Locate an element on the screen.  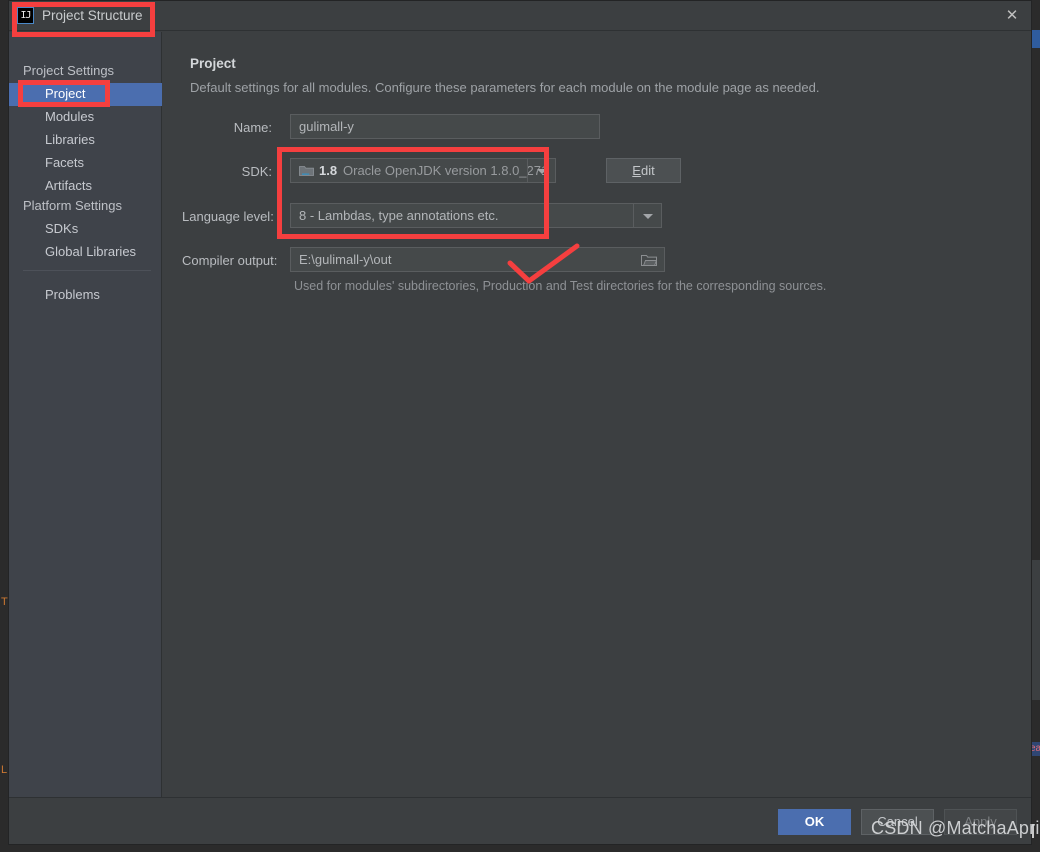
sdk-field-label: SDK: is located at coordinates (256, 171).